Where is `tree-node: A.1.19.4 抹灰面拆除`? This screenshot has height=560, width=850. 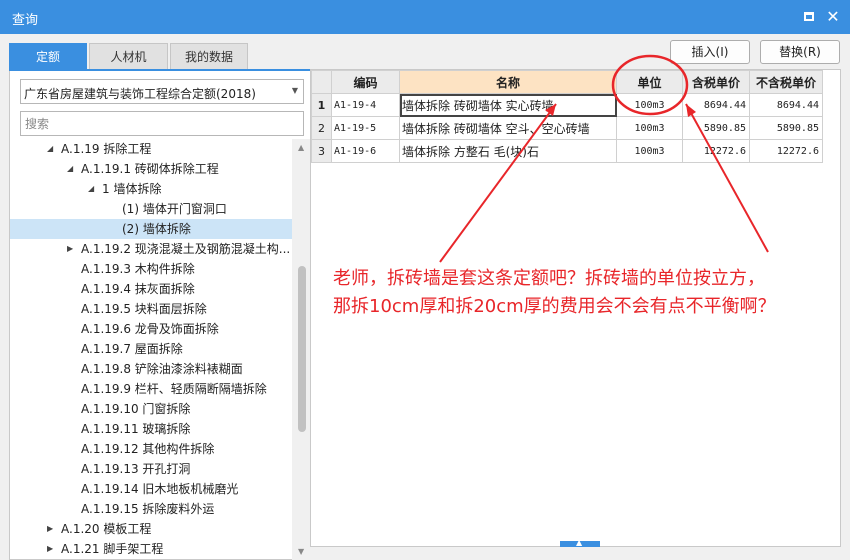 tree-node: A.1.19.4 抹灰面拆除 is located at coordinates (151, 289).